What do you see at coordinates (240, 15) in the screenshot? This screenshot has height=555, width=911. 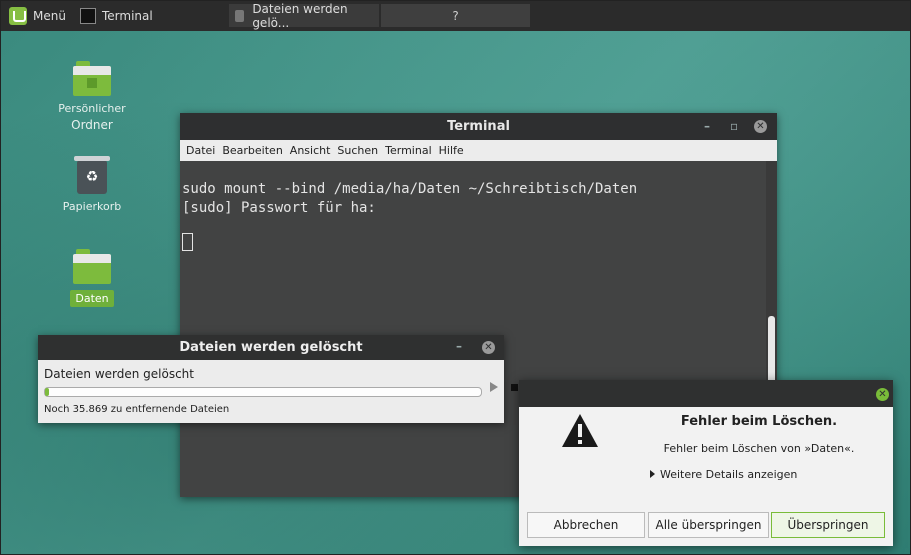 I see `delete-task-icon` at bounding box center [240, 15].